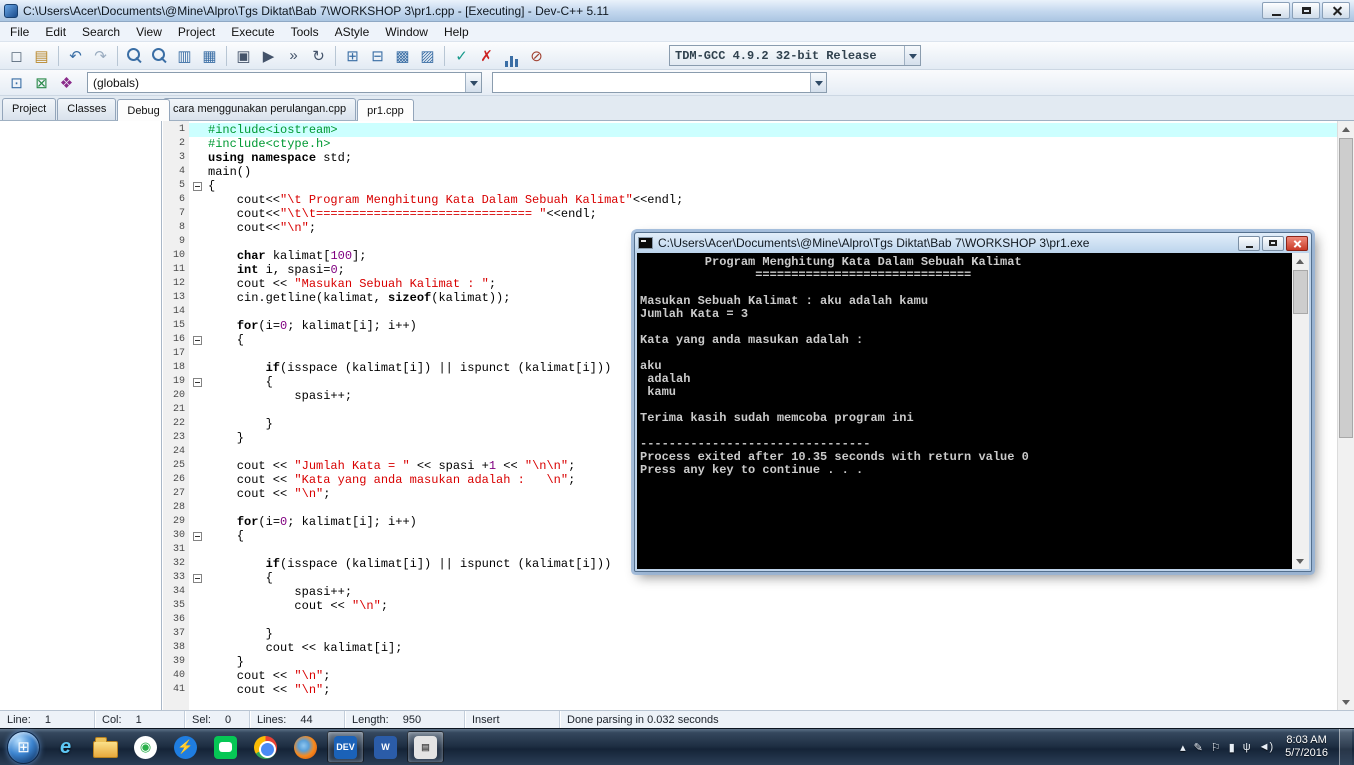 This screenshot has height=765, width=1354. I want to click on line-number: 39, so click(176, 662).